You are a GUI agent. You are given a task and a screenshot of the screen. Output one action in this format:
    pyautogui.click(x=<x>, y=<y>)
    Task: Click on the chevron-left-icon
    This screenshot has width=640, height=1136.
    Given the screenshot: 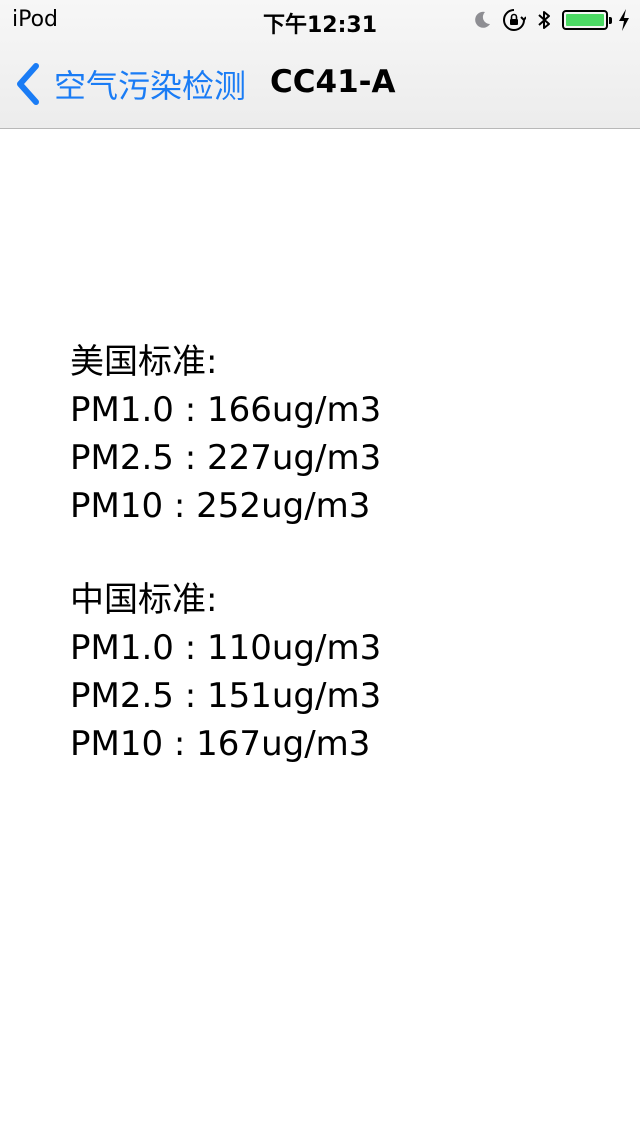 What is the action you would take?
    pyautogui.click(x=28, y=84)
    